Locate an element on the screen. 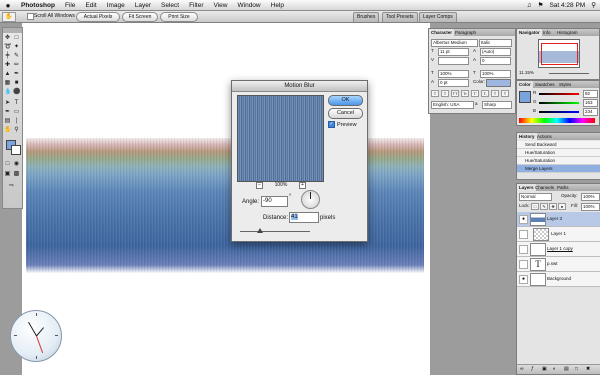 This screenshot has height=375, width=600. color-ramp is located at coordinates (557, 120).